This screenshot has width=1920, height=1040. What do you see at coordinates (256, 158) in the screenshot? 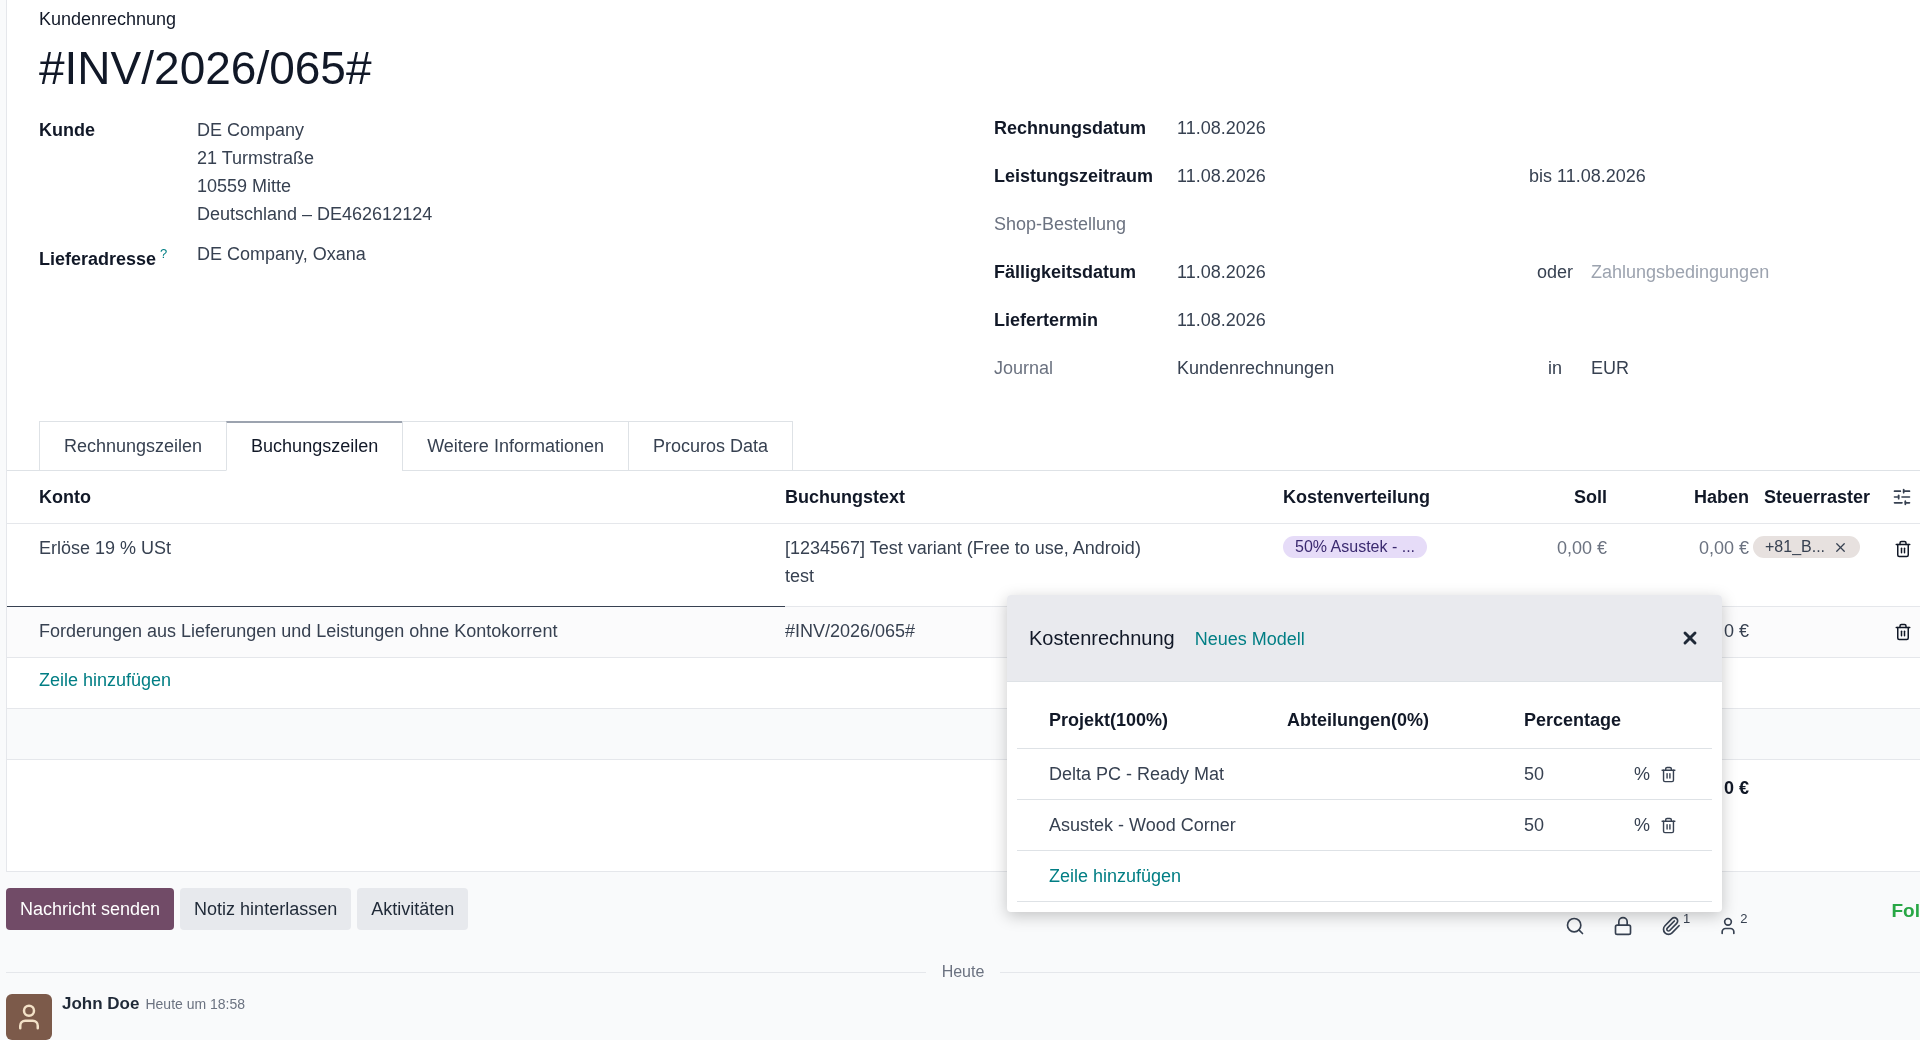
I see `address-line: 21 Turmstraße` at bounding box center [256, 158].